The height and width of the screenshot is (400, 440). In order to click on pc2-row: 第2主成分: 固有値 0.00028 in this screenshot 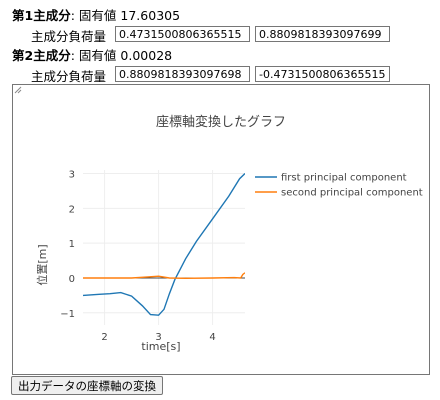, I will do `click(92, 54)`.